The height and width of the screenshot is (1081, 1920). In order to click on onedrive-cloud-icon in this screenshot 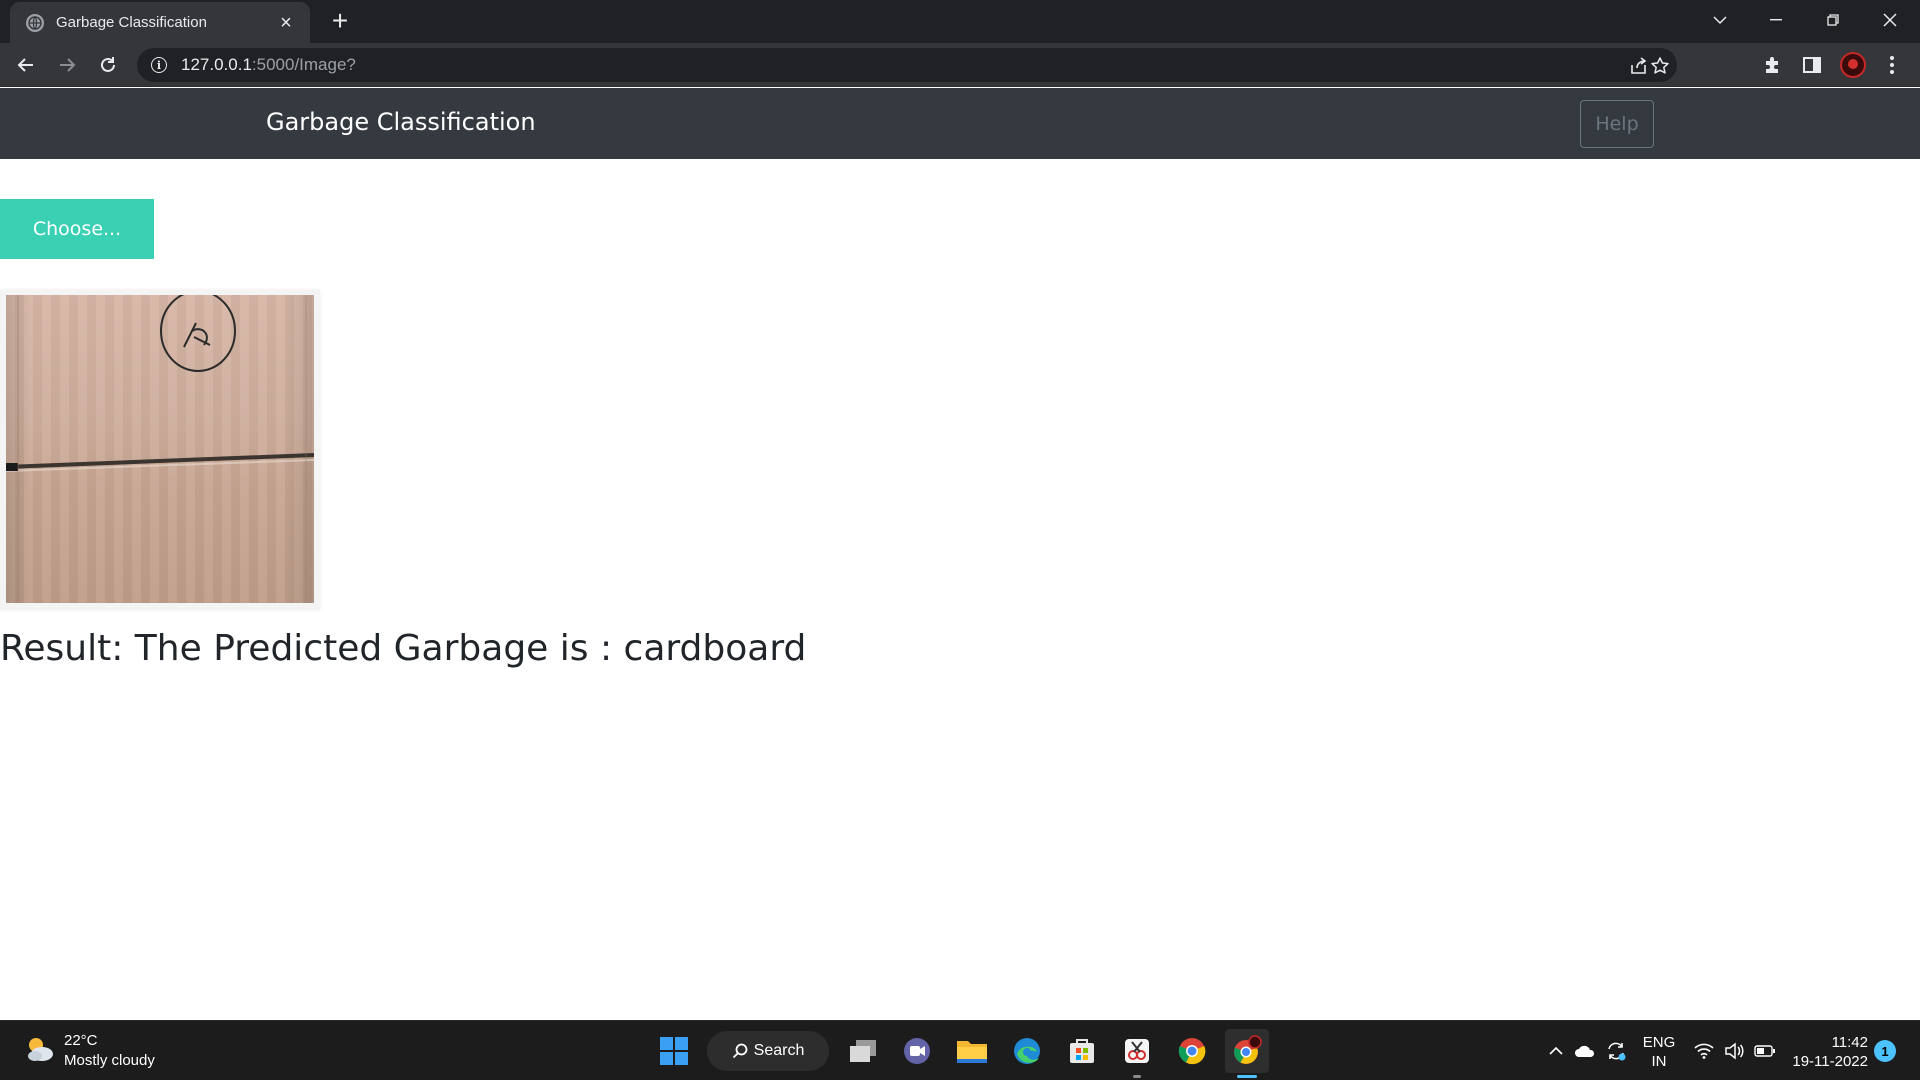, I will do `click(1585, 1051)`.